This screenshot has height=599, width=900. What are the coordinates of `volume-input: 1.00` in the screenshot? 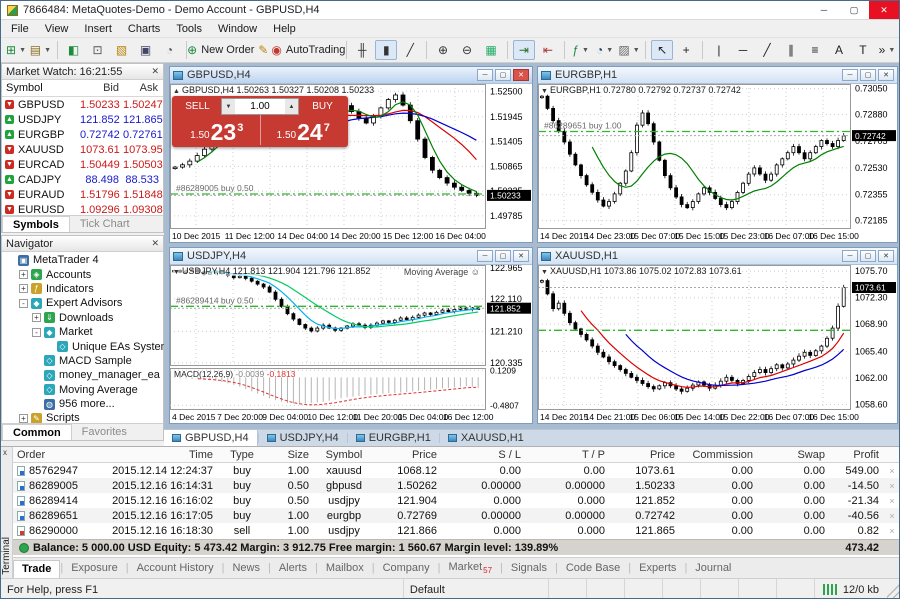 It's located at (260, 106).